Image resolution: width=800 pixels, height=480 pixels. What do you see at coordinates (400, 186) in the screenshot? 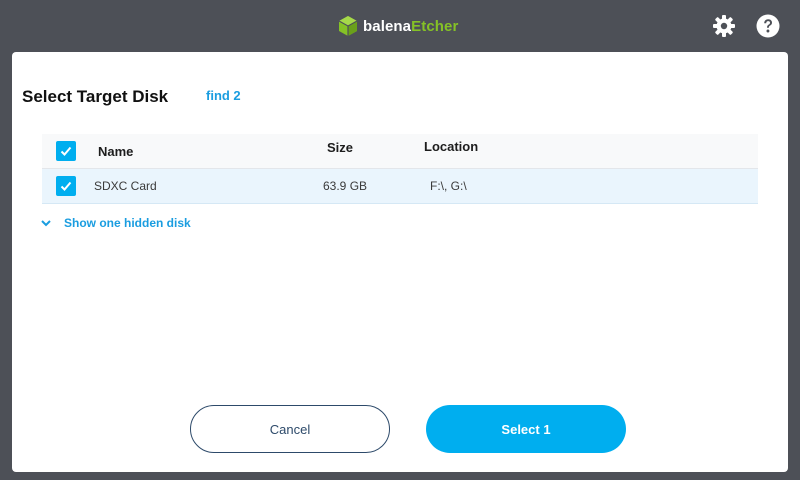
I see `table-row: SDXC Card 63.9 GB F:\, G:\` at bounding box center [400, 186].